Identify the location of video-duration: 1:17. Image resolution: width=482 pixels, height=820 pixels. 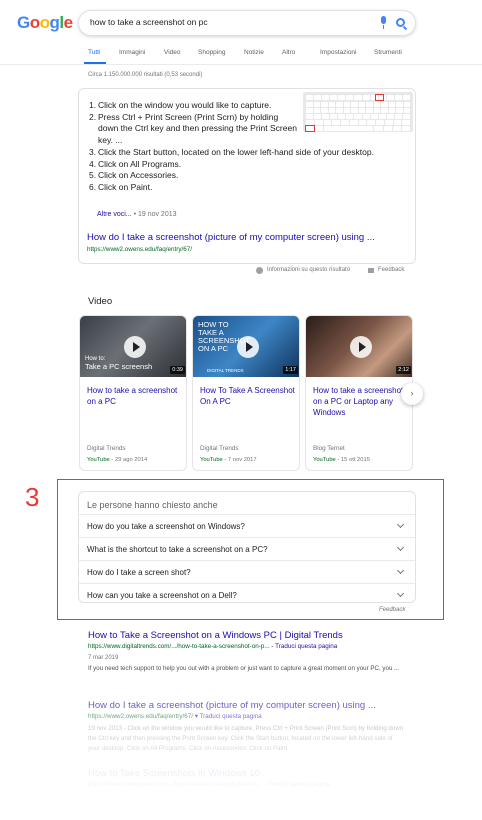
(290, 370).